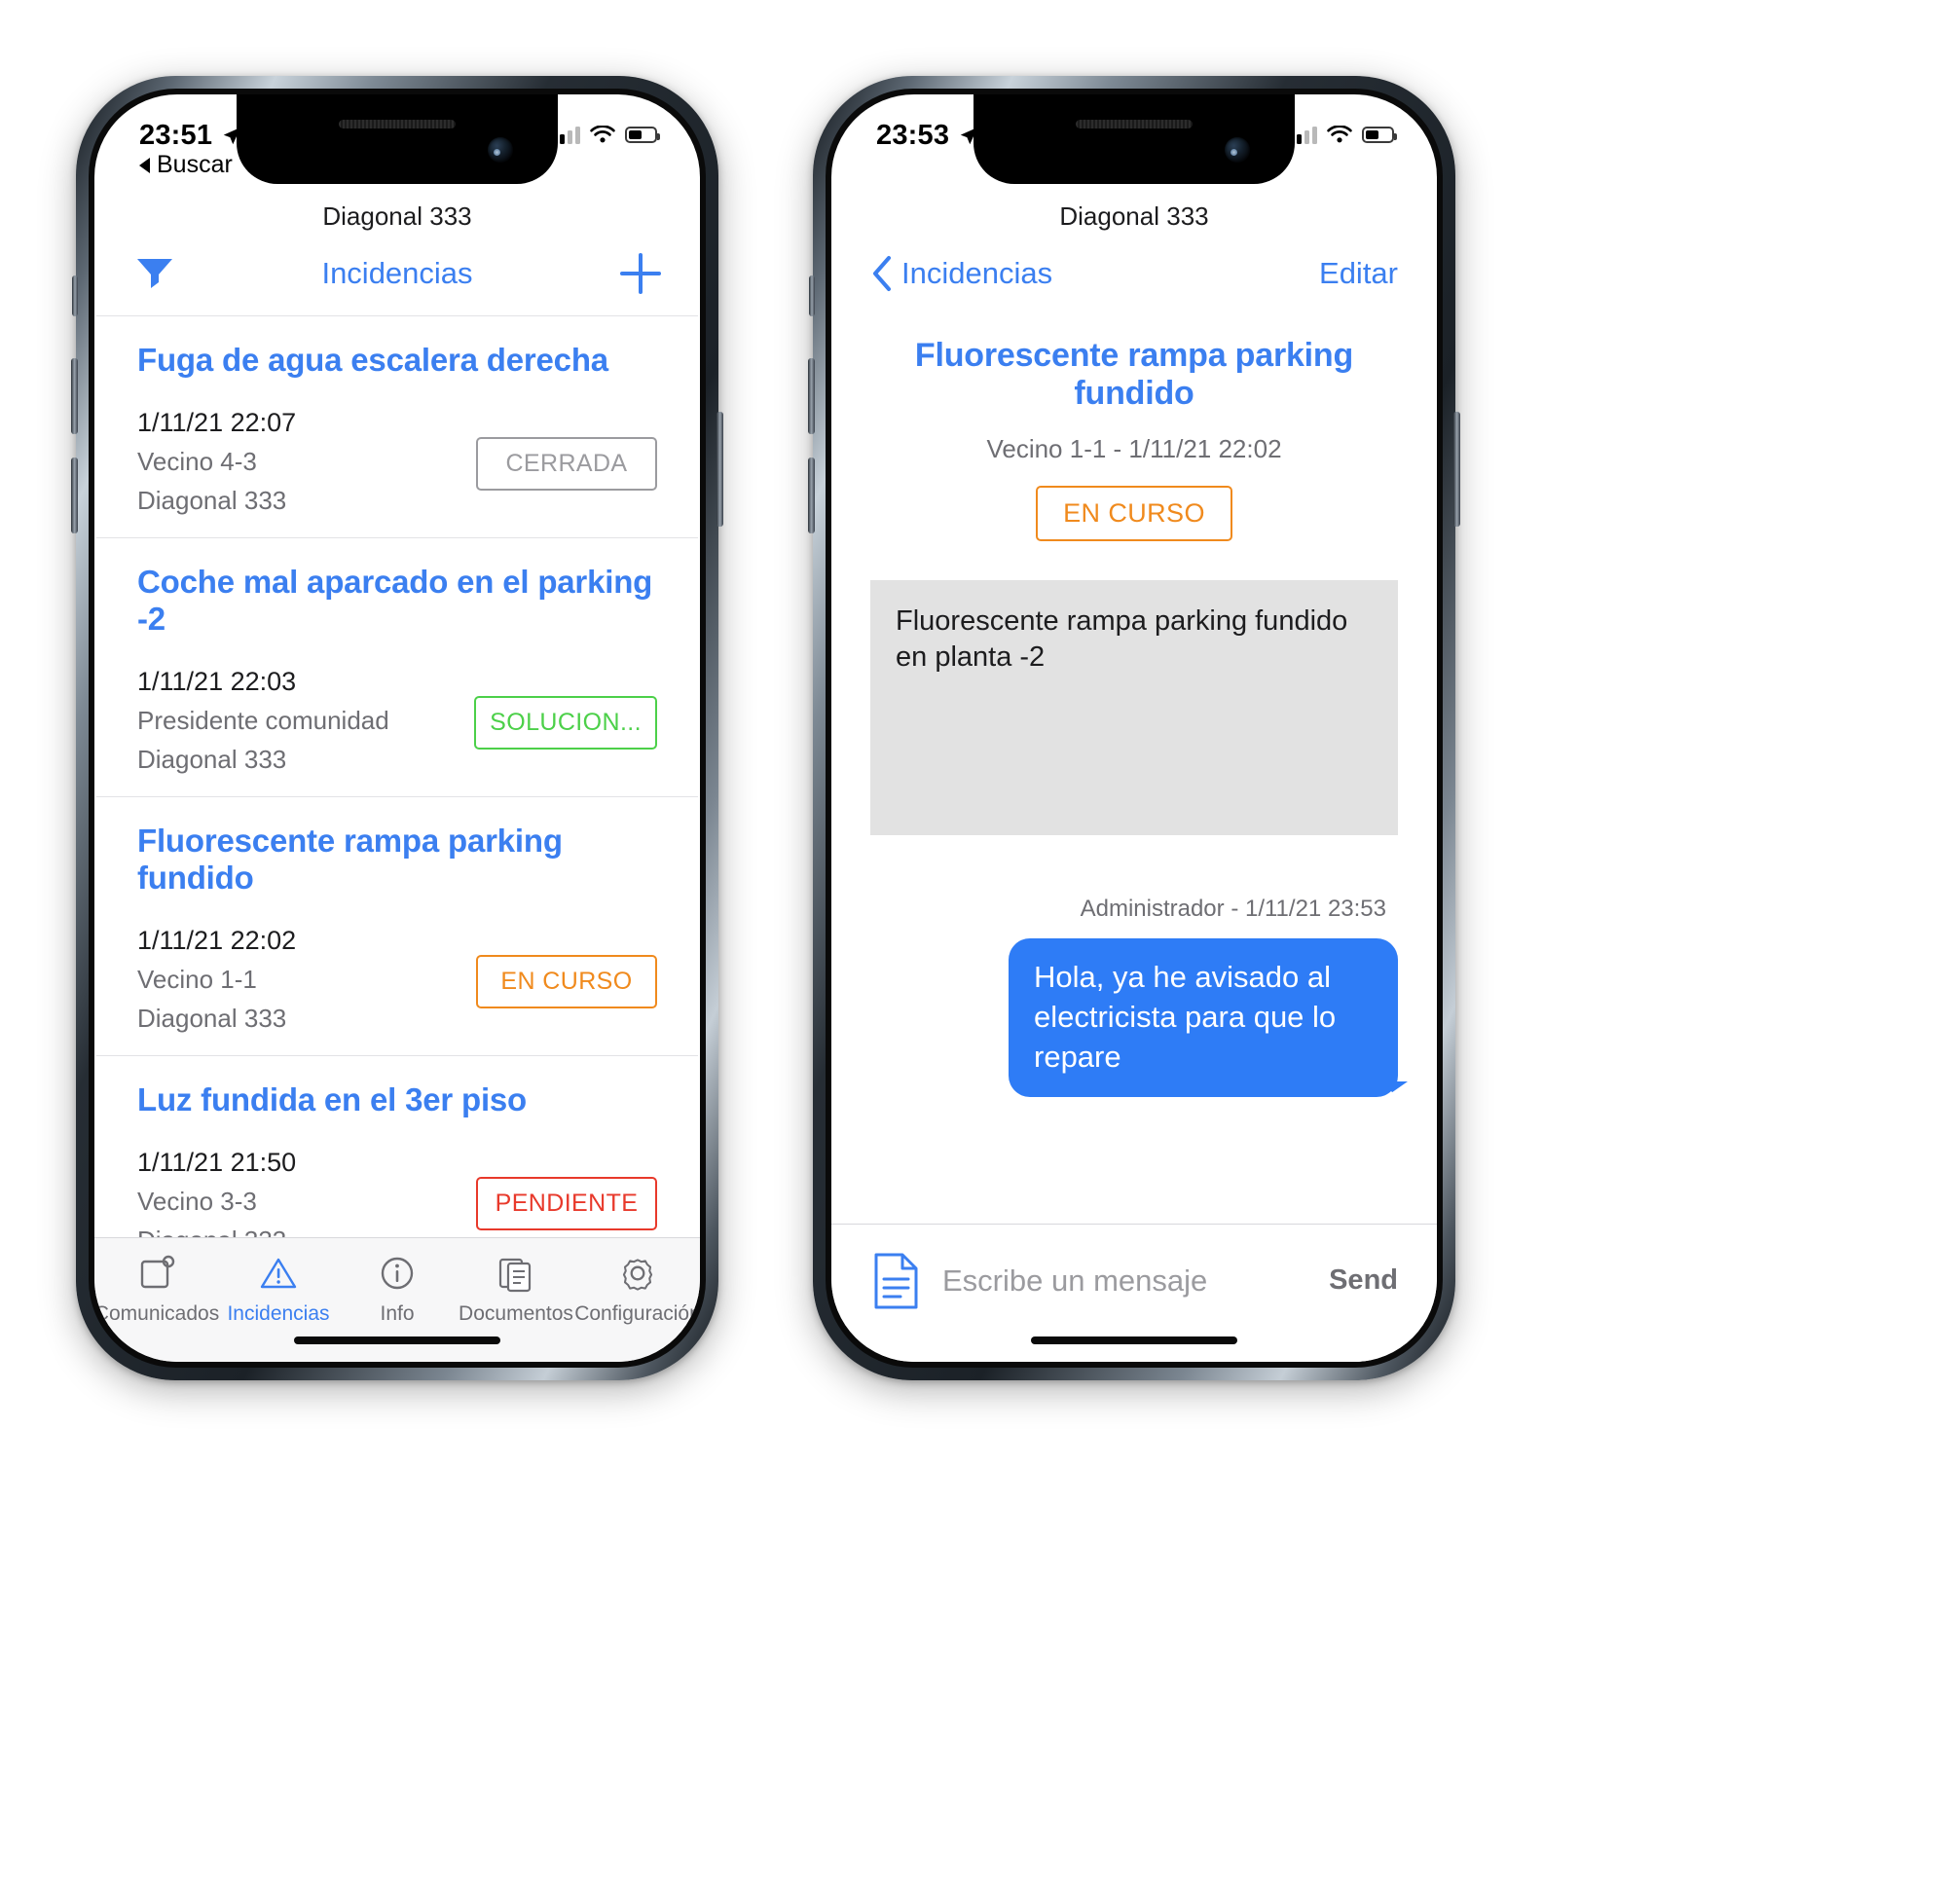  Describe the element at coordinates (217, 681) in the screenshot. I see `incident-date: 1/11/21 22:03` at that location.